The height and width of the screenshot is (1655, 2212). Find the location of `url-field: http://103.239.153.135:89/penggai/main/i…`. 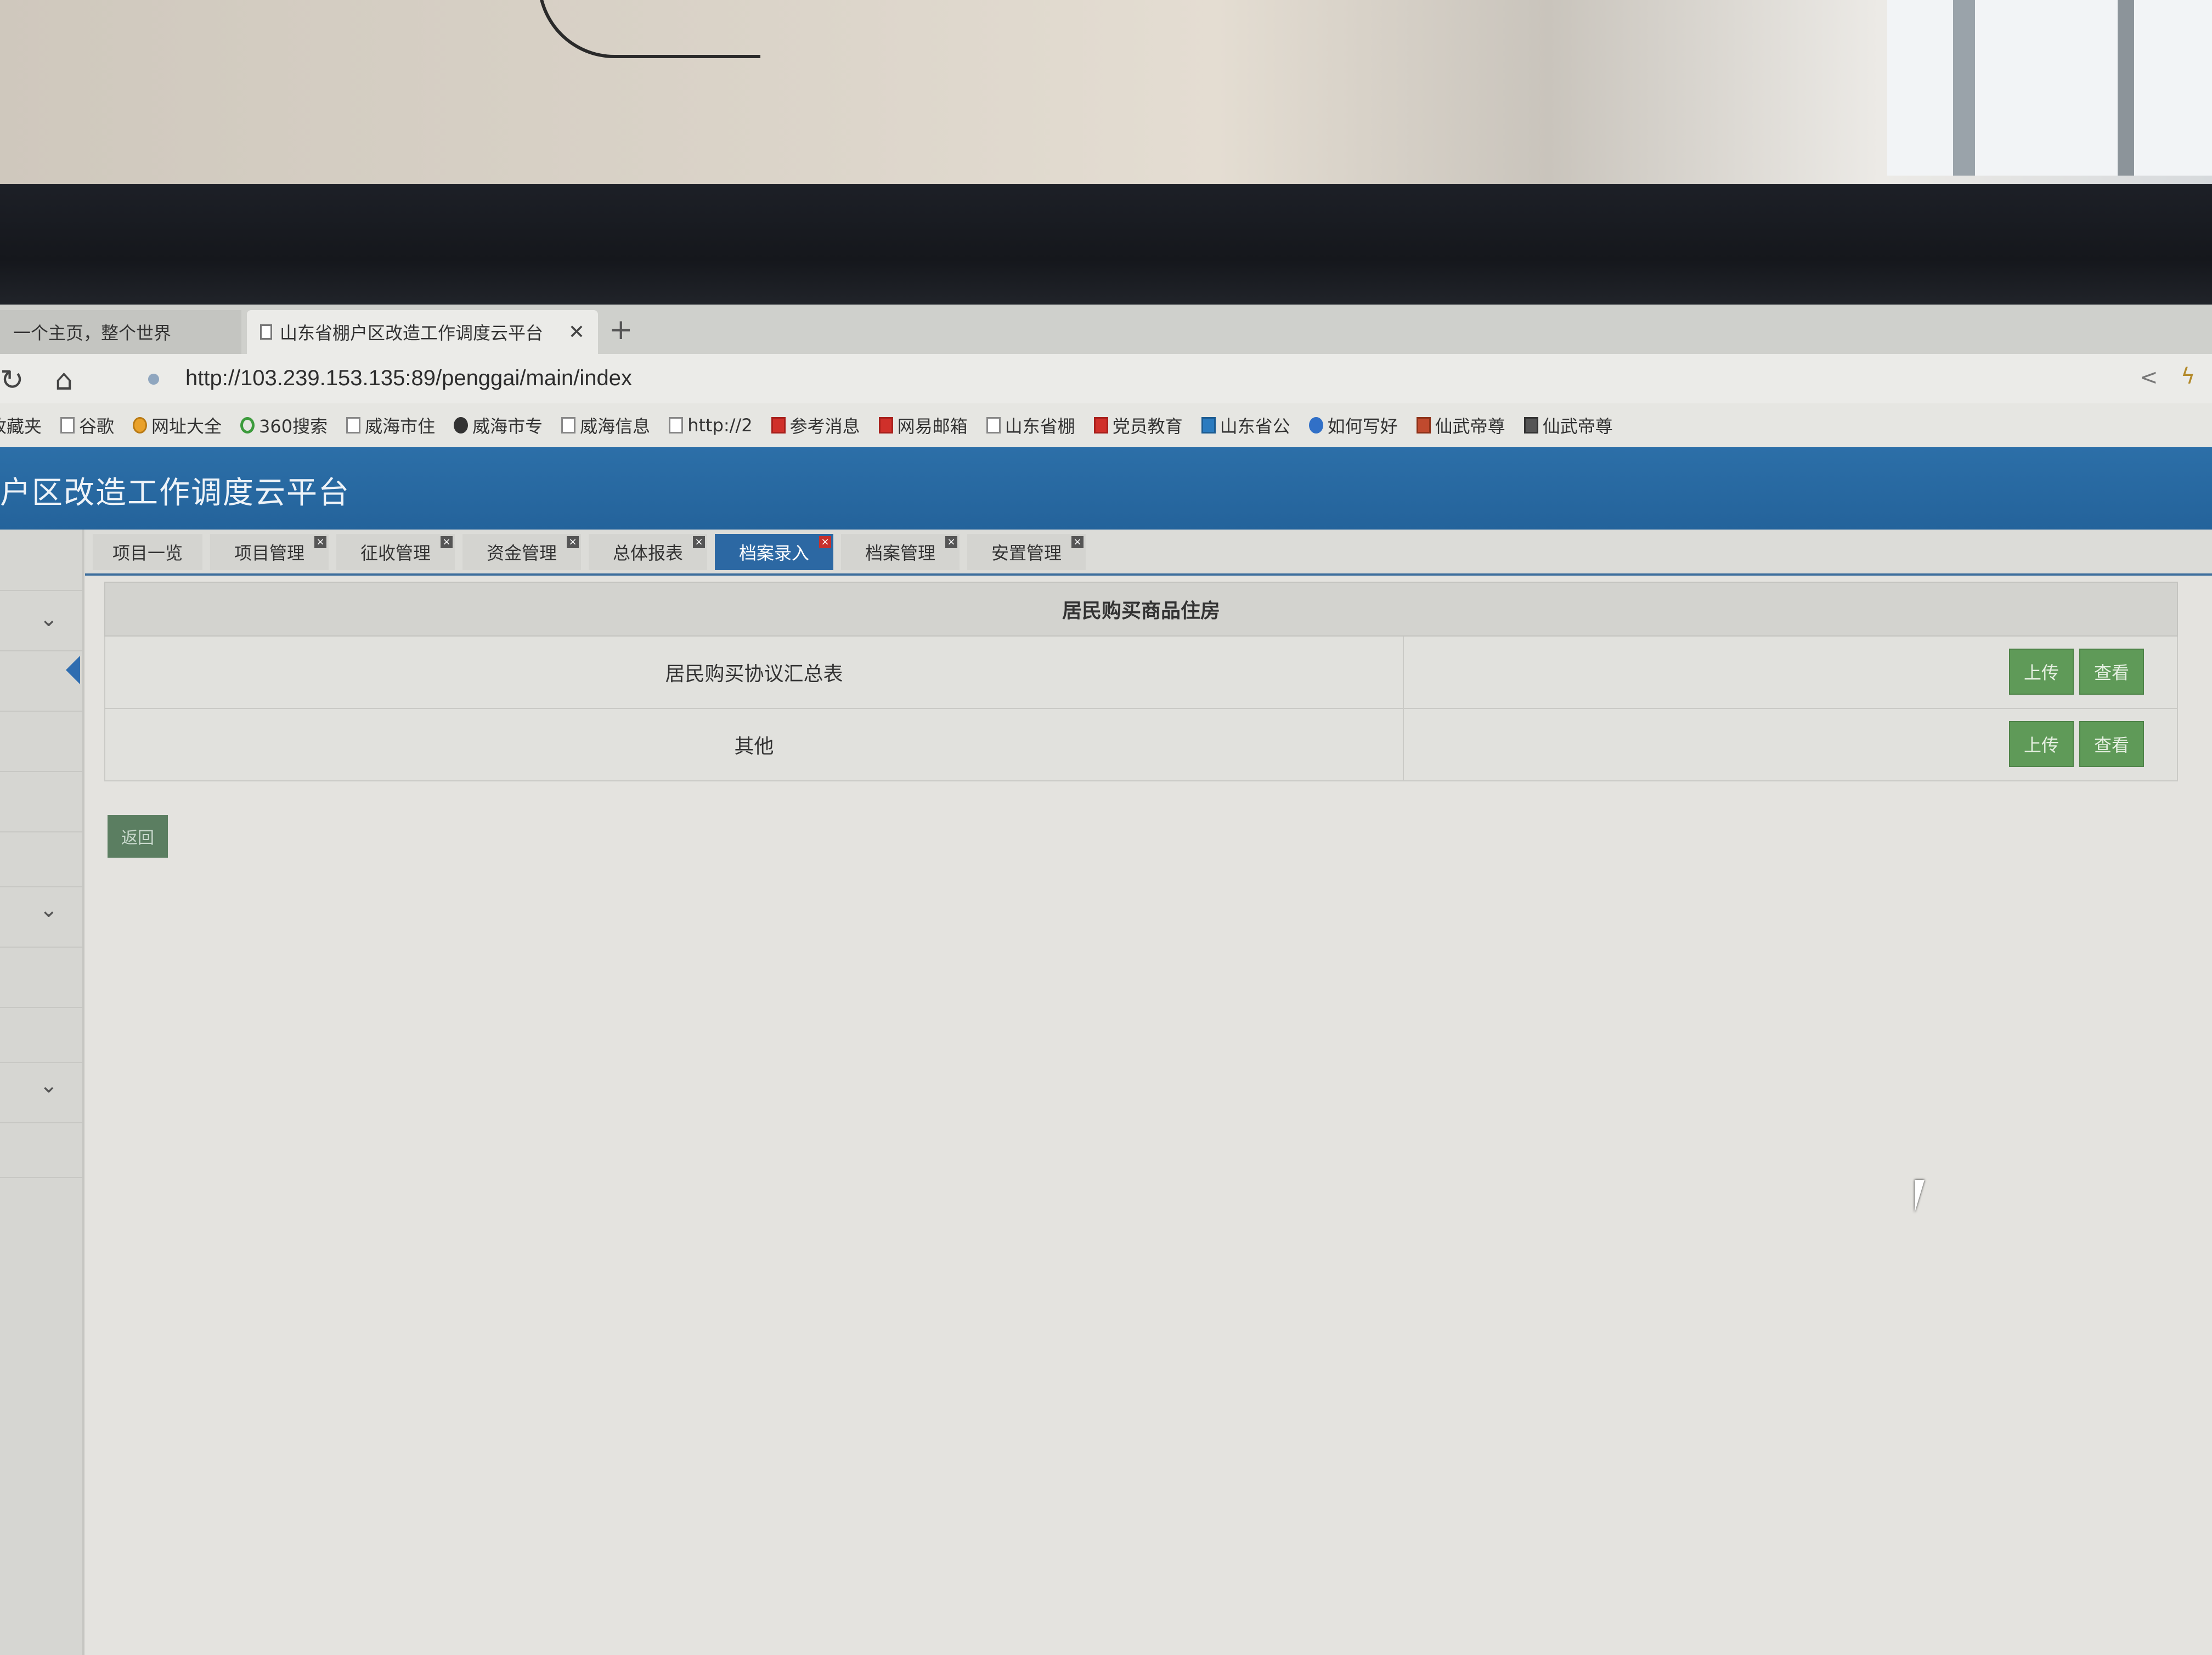

url-field: http://103.239.153.135:89/penggai/main/i… is located at coordinates (409, 378).